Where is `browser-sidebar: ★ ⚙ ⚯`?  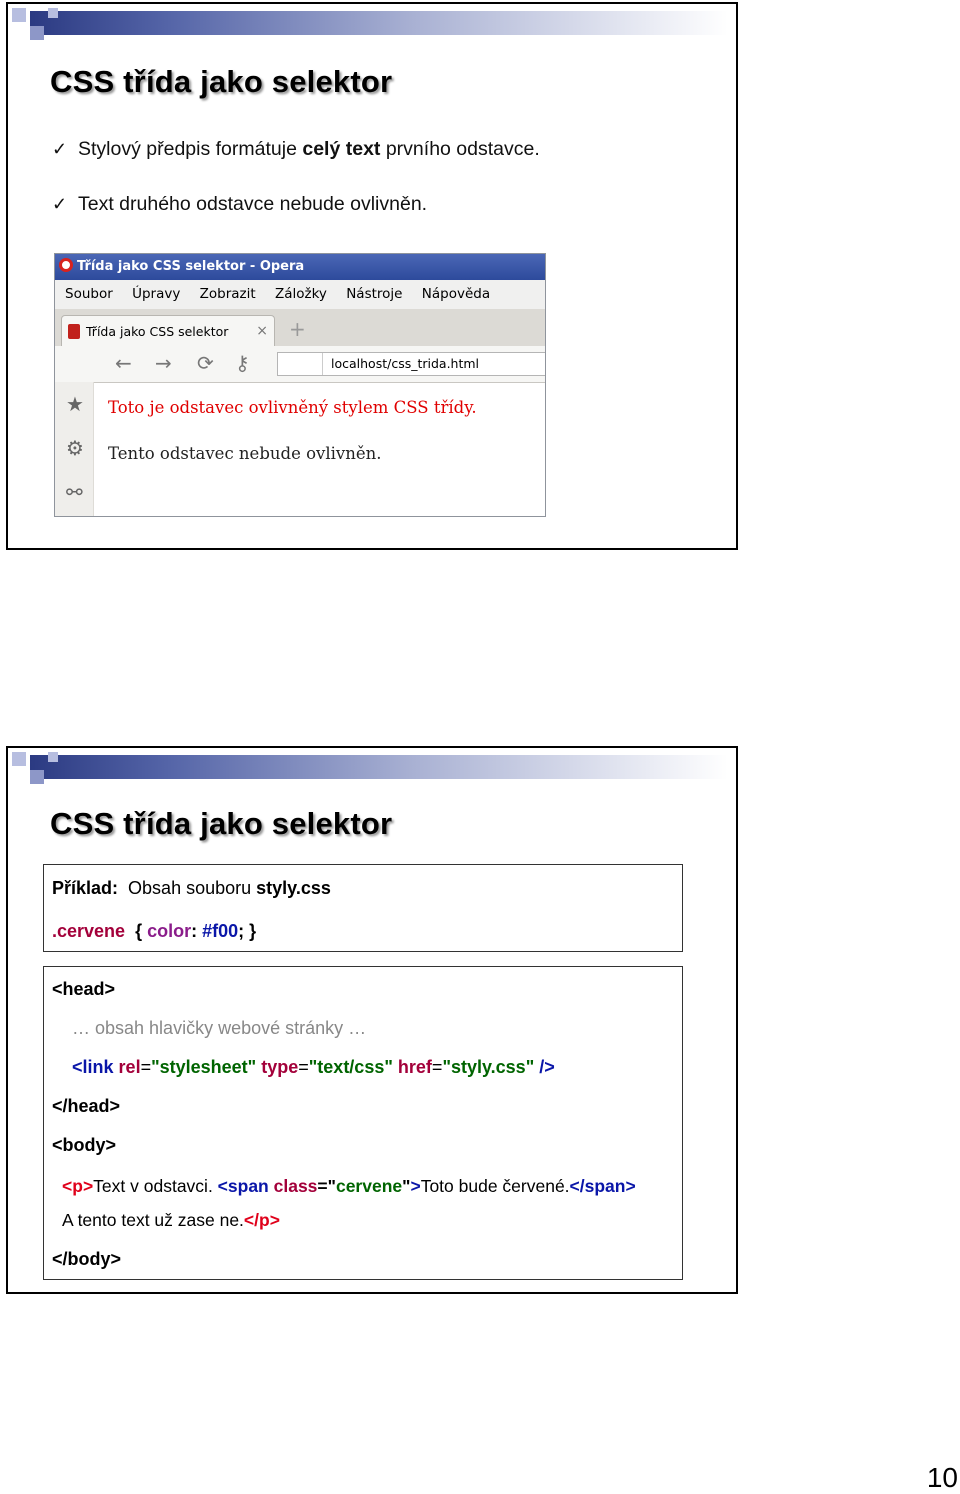
browser-sidebar: ★ ⚙ ⚯ is located at coordinates (74, 449).